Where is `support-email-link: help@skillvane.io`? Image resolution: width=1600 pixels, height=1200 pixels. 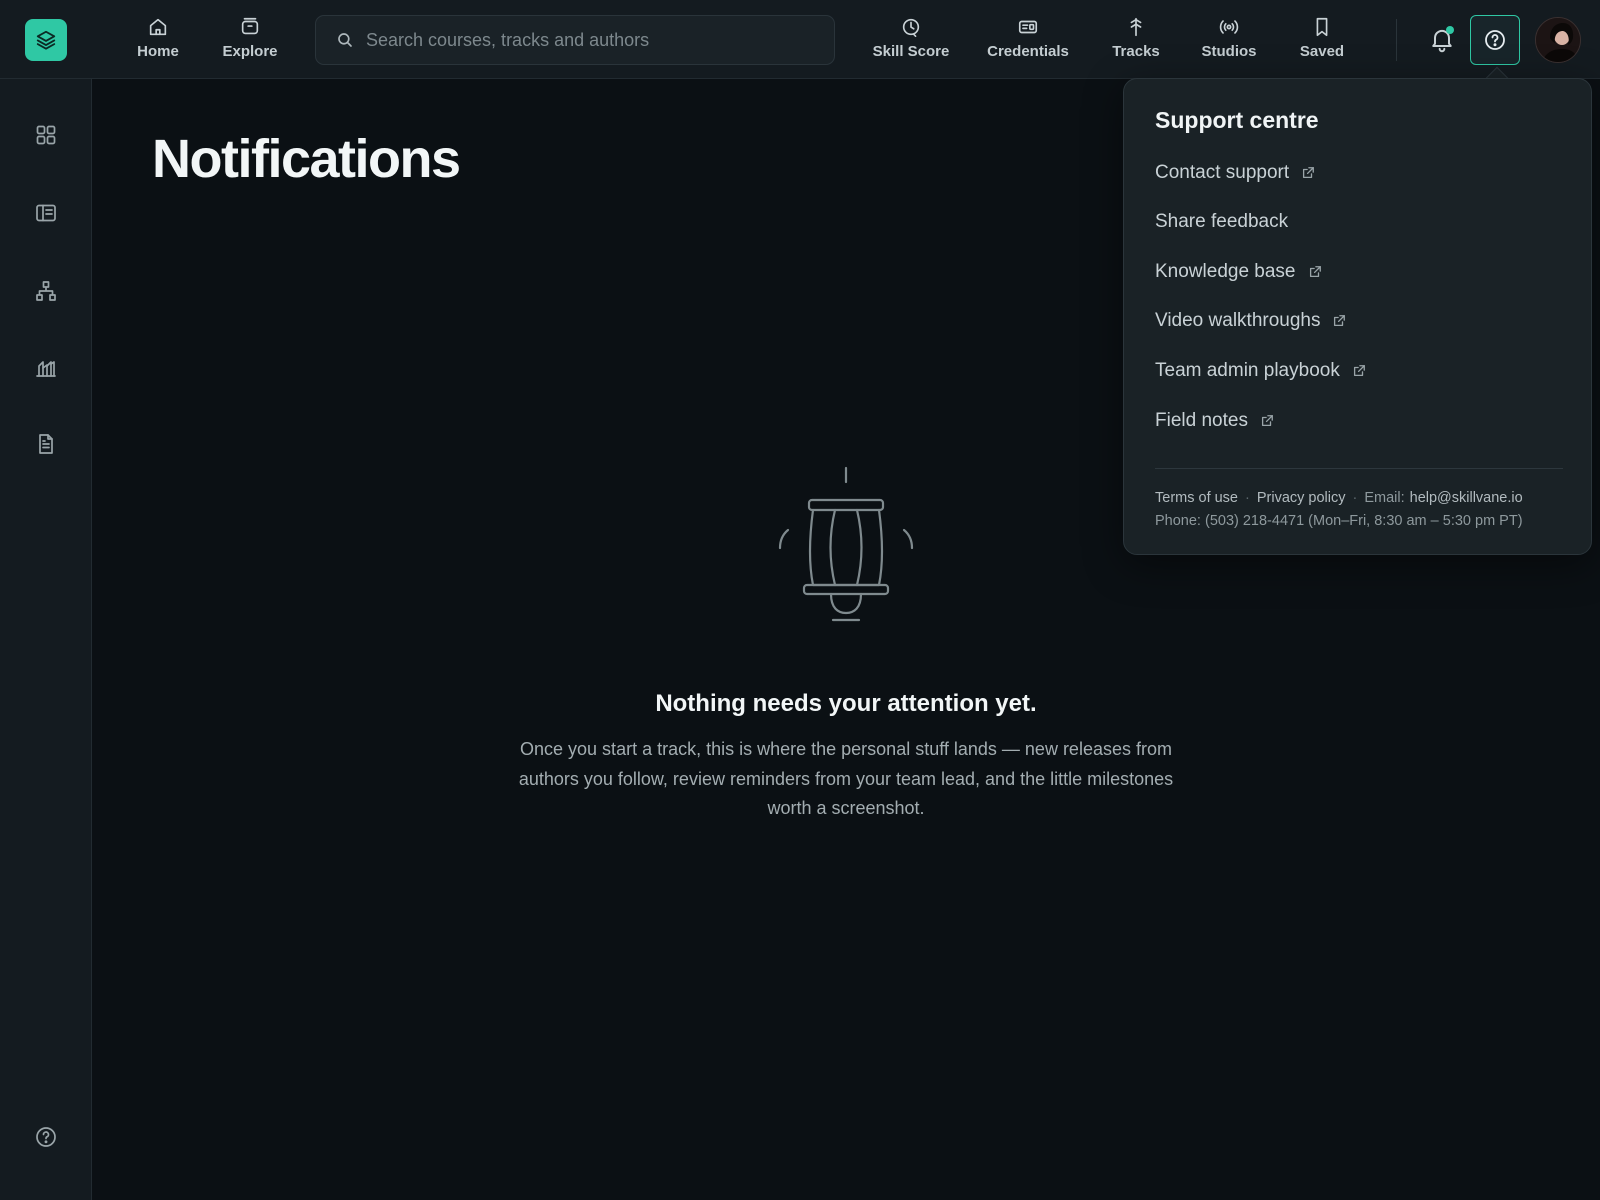
support-email-link: help@skillvane.io is located at coordinates (1466, 498).